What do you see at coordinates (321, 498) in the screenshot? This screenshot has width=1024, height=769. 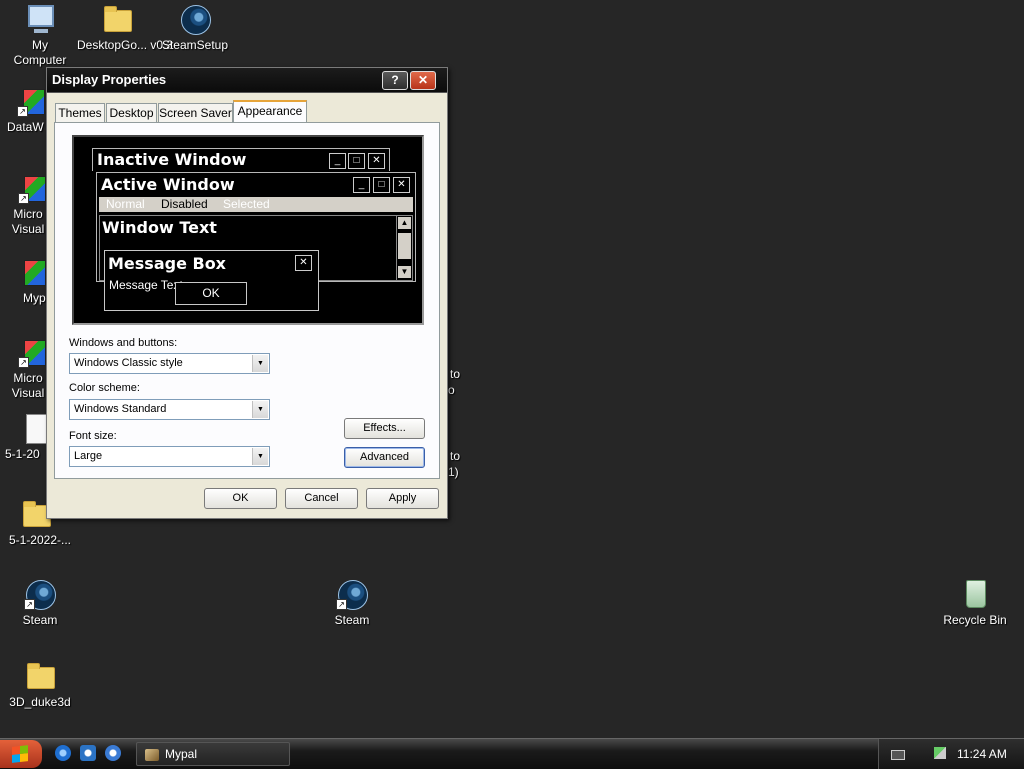 I see `cancel-button: Cancel` at bounding box center [321, 498].